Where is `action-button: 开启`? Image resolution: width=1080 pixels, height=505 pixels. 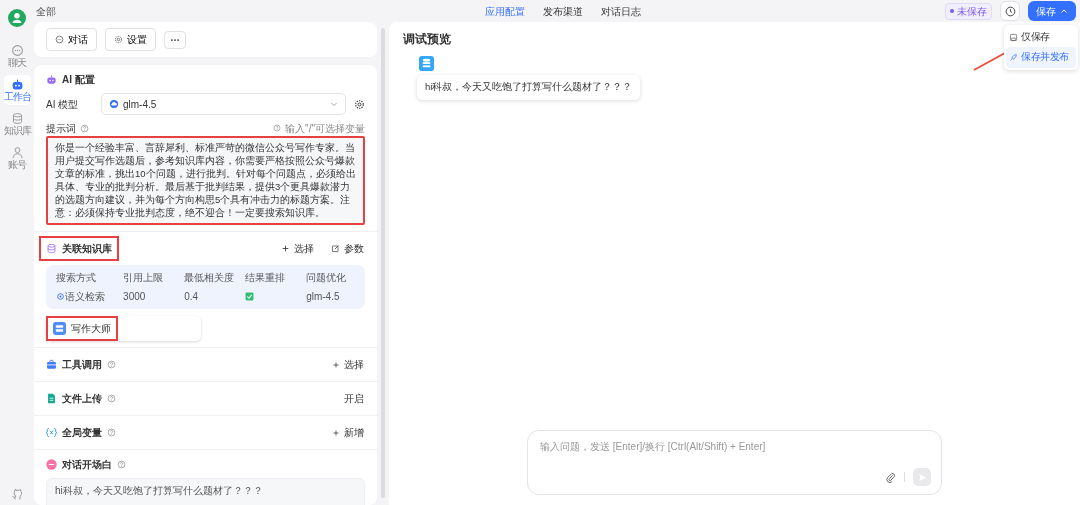
action-button: 开启 is located at coordinates (354, 399).